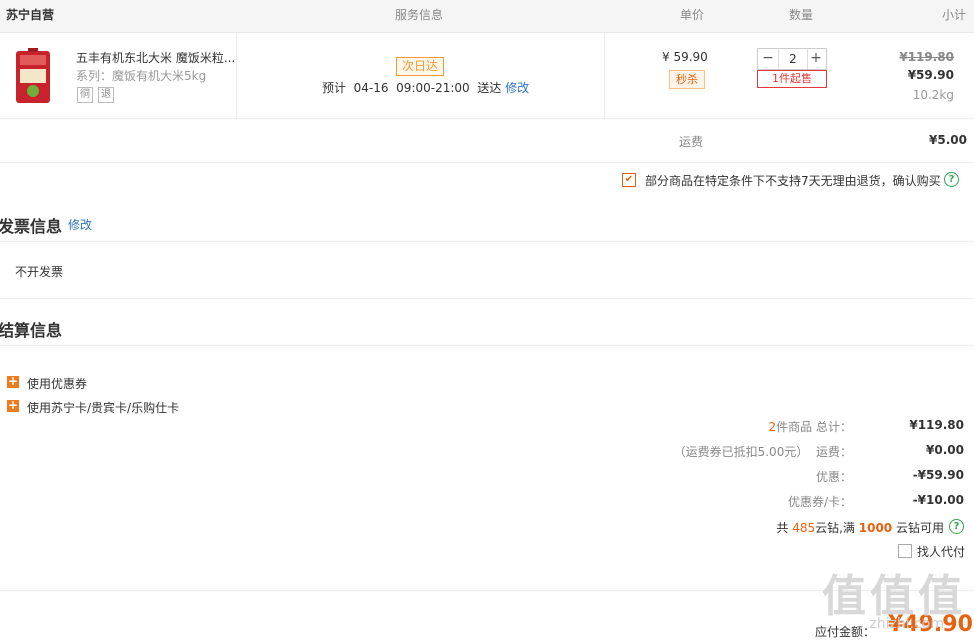 This screenshot has width=974, height=642. I want to click on watermark-site: zhizhi.com, so click(906, 624).